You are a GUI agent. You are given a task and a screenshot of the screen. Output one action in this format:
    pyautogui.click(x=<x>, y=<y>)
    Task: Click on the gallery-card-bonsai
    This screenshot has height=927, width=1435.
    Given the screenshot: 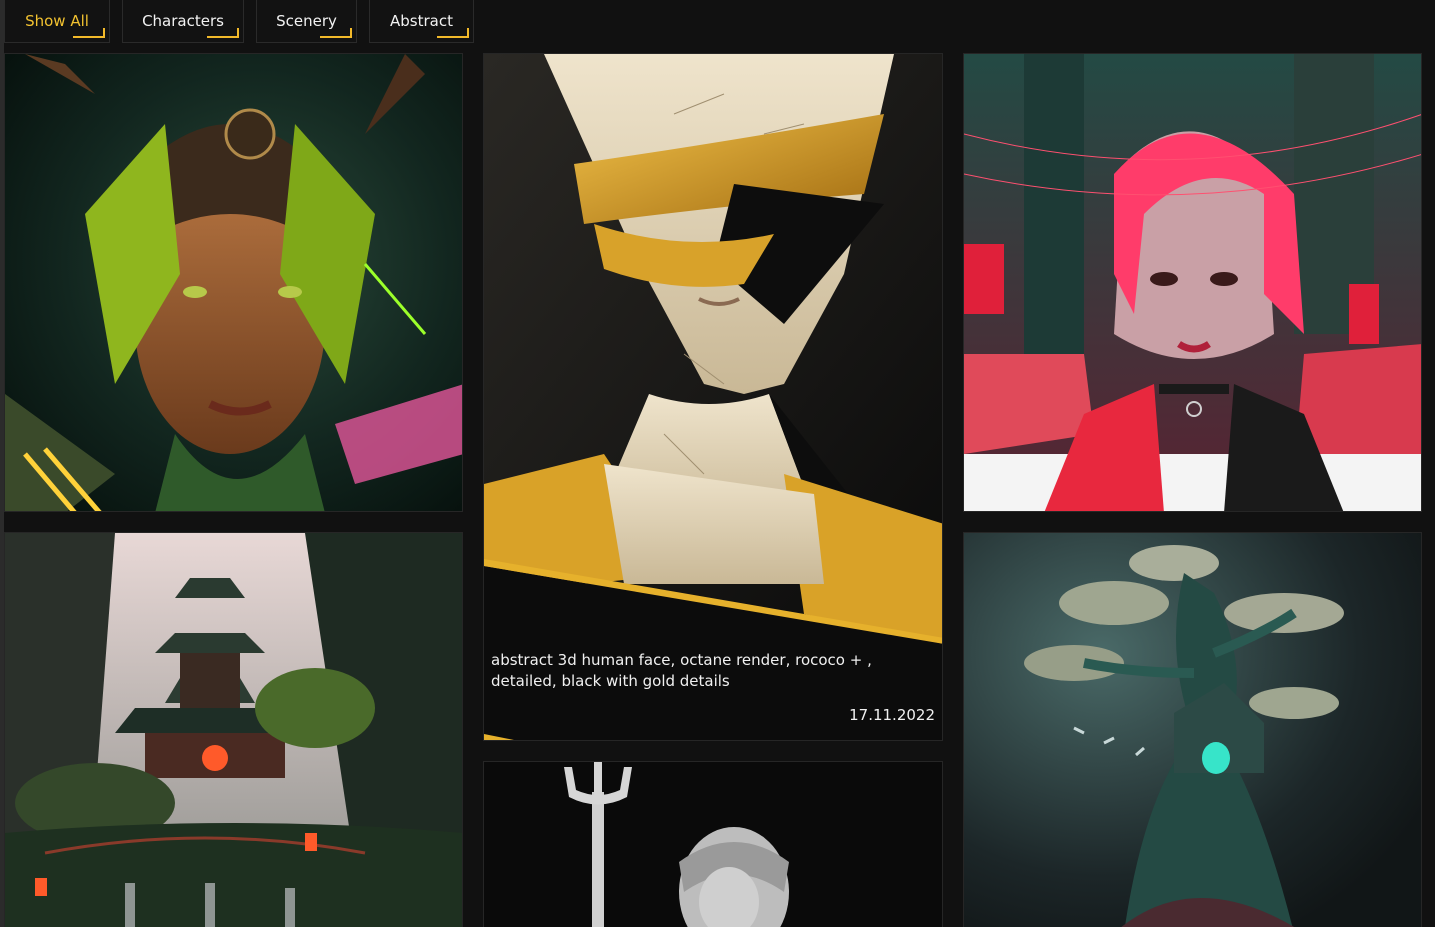 What is the action you would take?
    pyautogui.click(x=1192, y=729)
    